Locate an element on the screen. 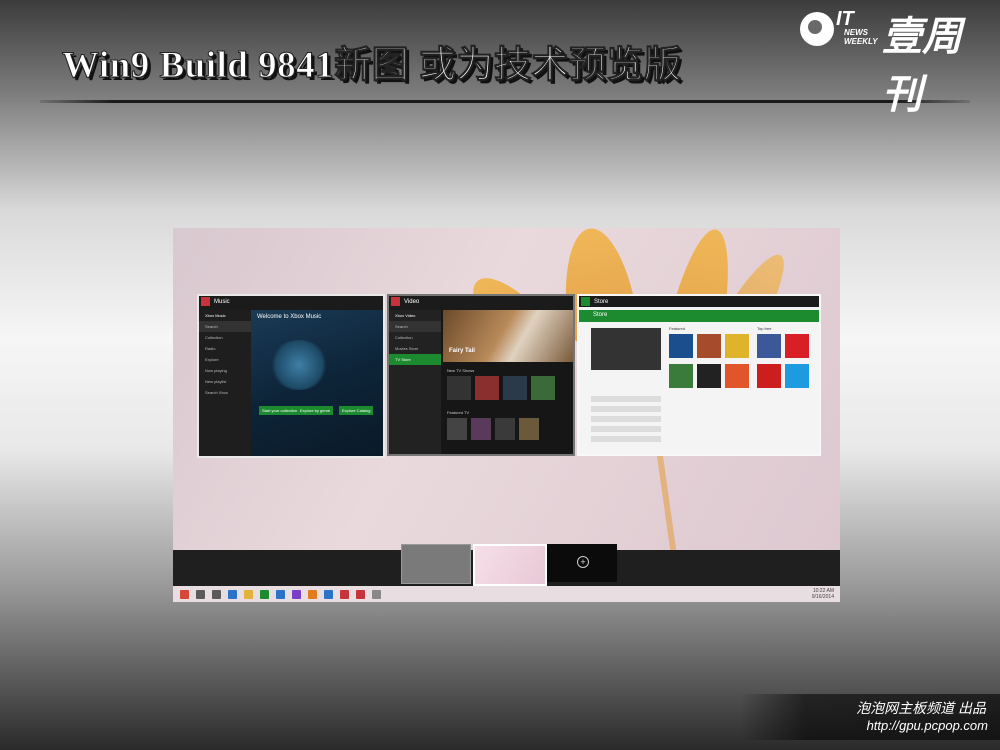  store-header-bar is located at coordinates (699, 316).